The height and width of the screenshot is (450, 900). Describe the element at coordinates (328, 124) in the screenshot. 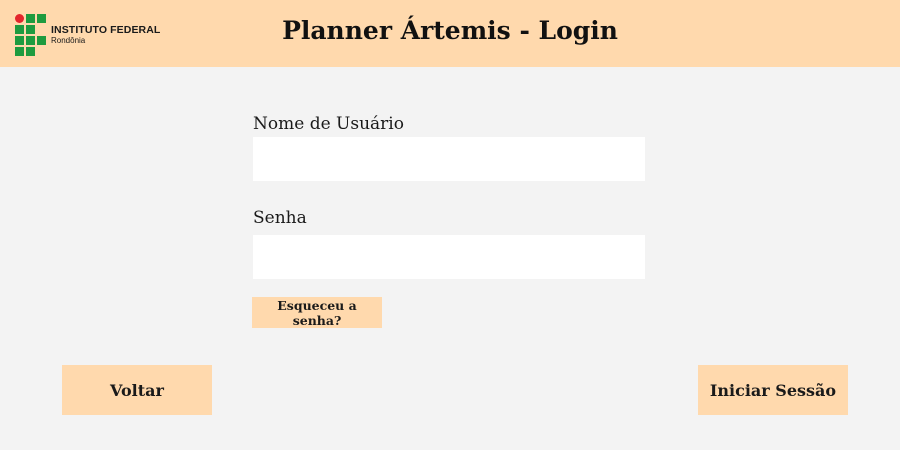

I see `username-label: Nome de Usuário` at that location.